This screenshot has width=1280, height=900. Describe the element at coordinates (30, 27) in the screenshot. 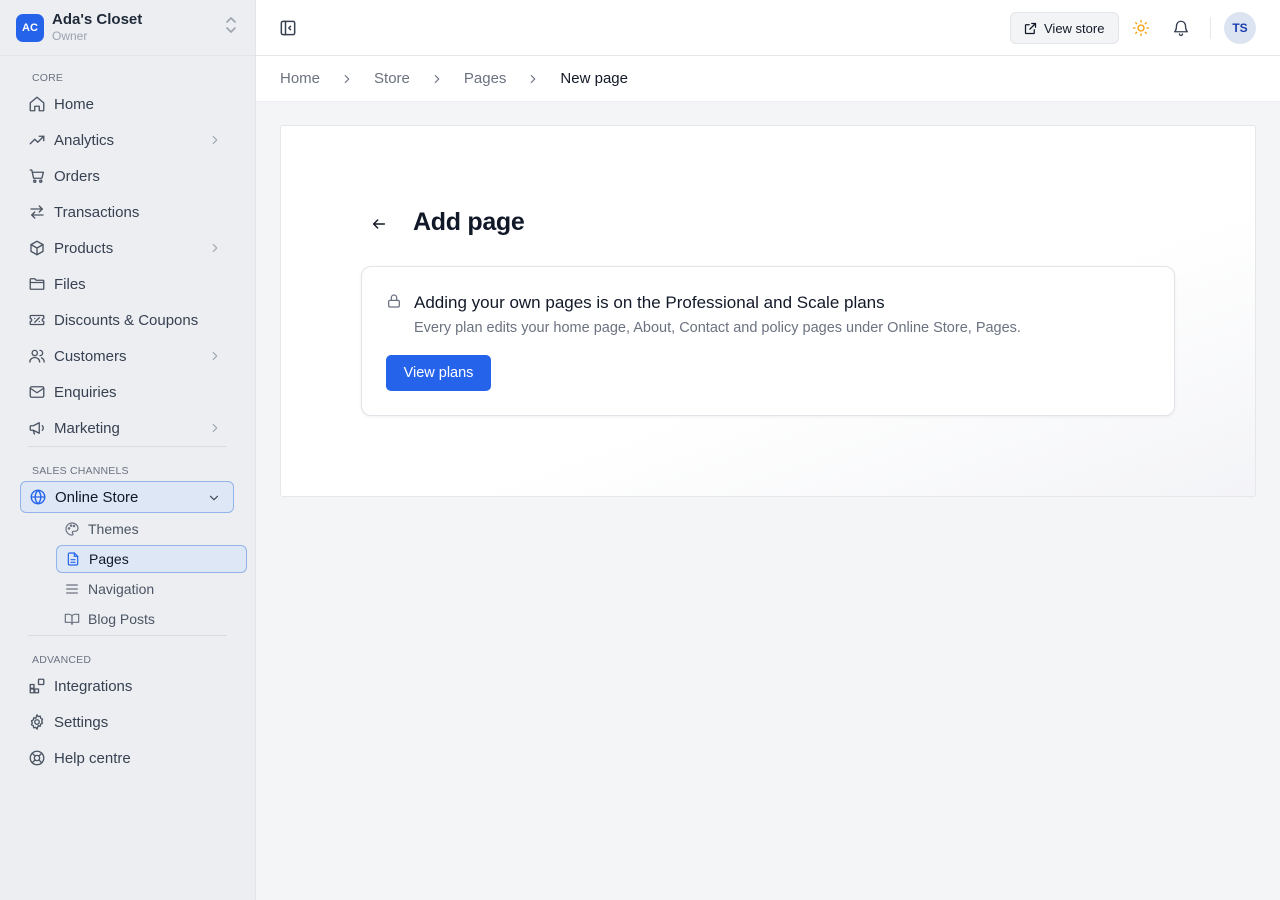

I see `store-avatar: AC` at that location.